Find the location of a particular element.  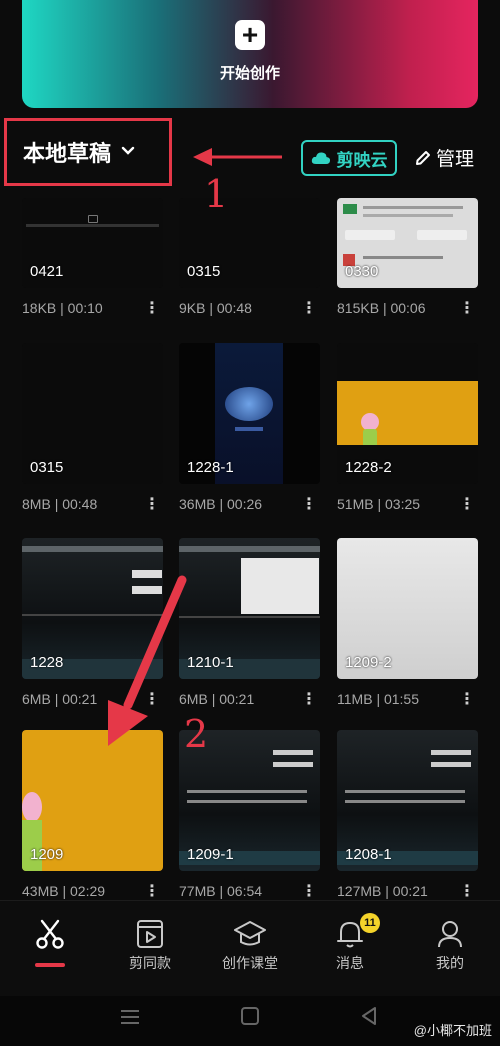

draft-thumbnail: 1209-2 is located at coordinates (407, 608).